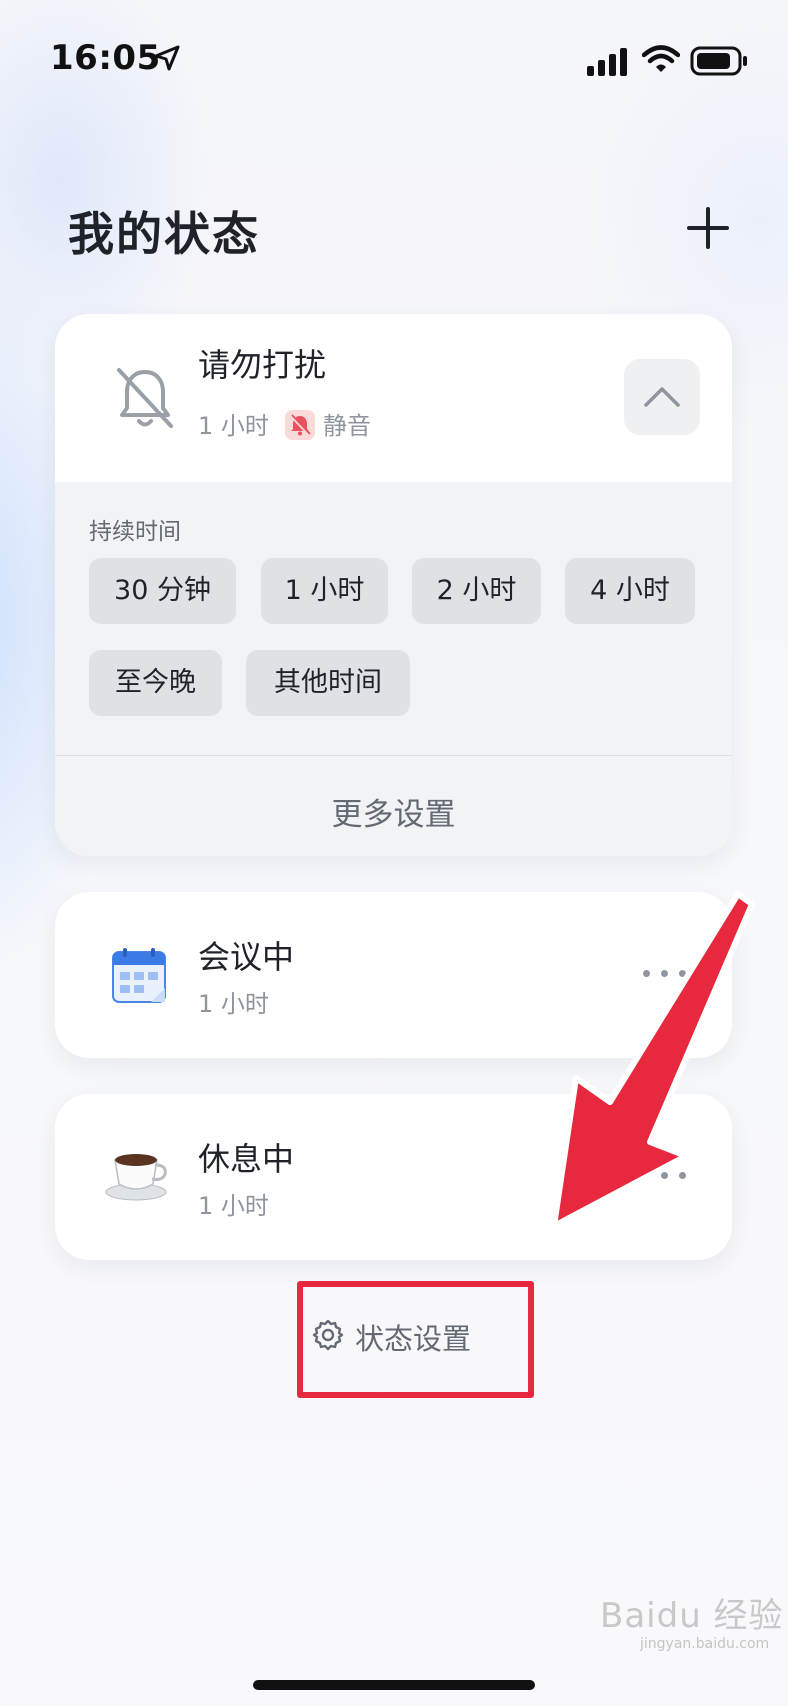 Image resolution: width=788 pixels, height=1706 pixels. What do you see at coordinates (167, 58) in the screenshot?
I see `location-arrow-icon` at bounding box center [167, 58].